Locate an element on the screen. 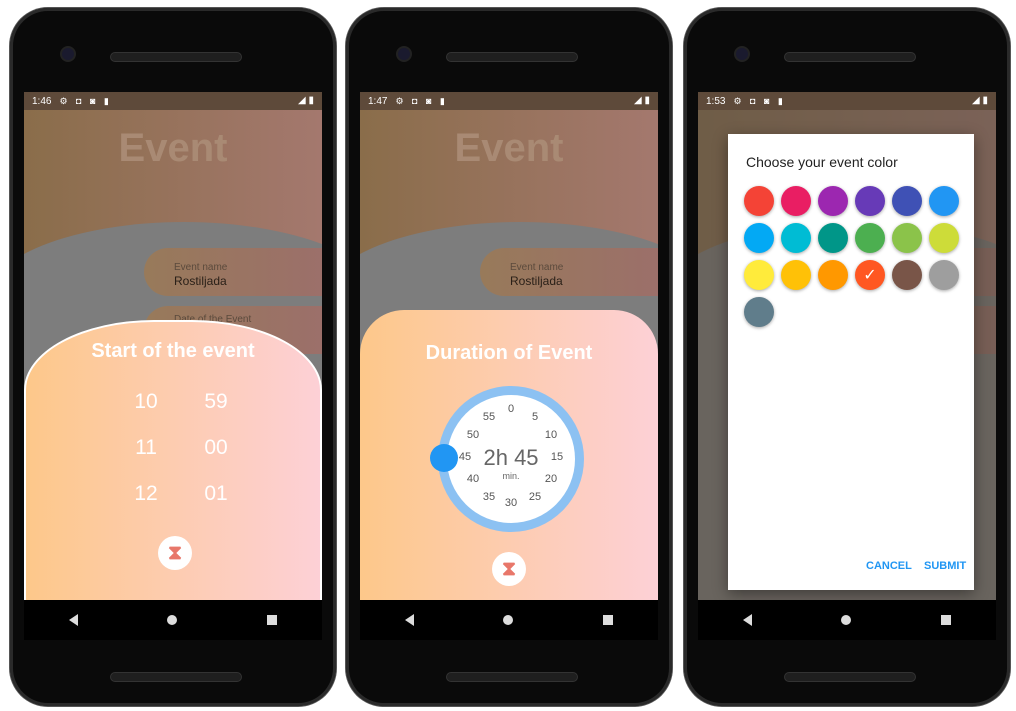 This screenshot has height=711, width=1016. duration-dial: 0 5 10 15 20 25 30 35 40 45 50 55 2h 45 is located at coordinates (507, 459).